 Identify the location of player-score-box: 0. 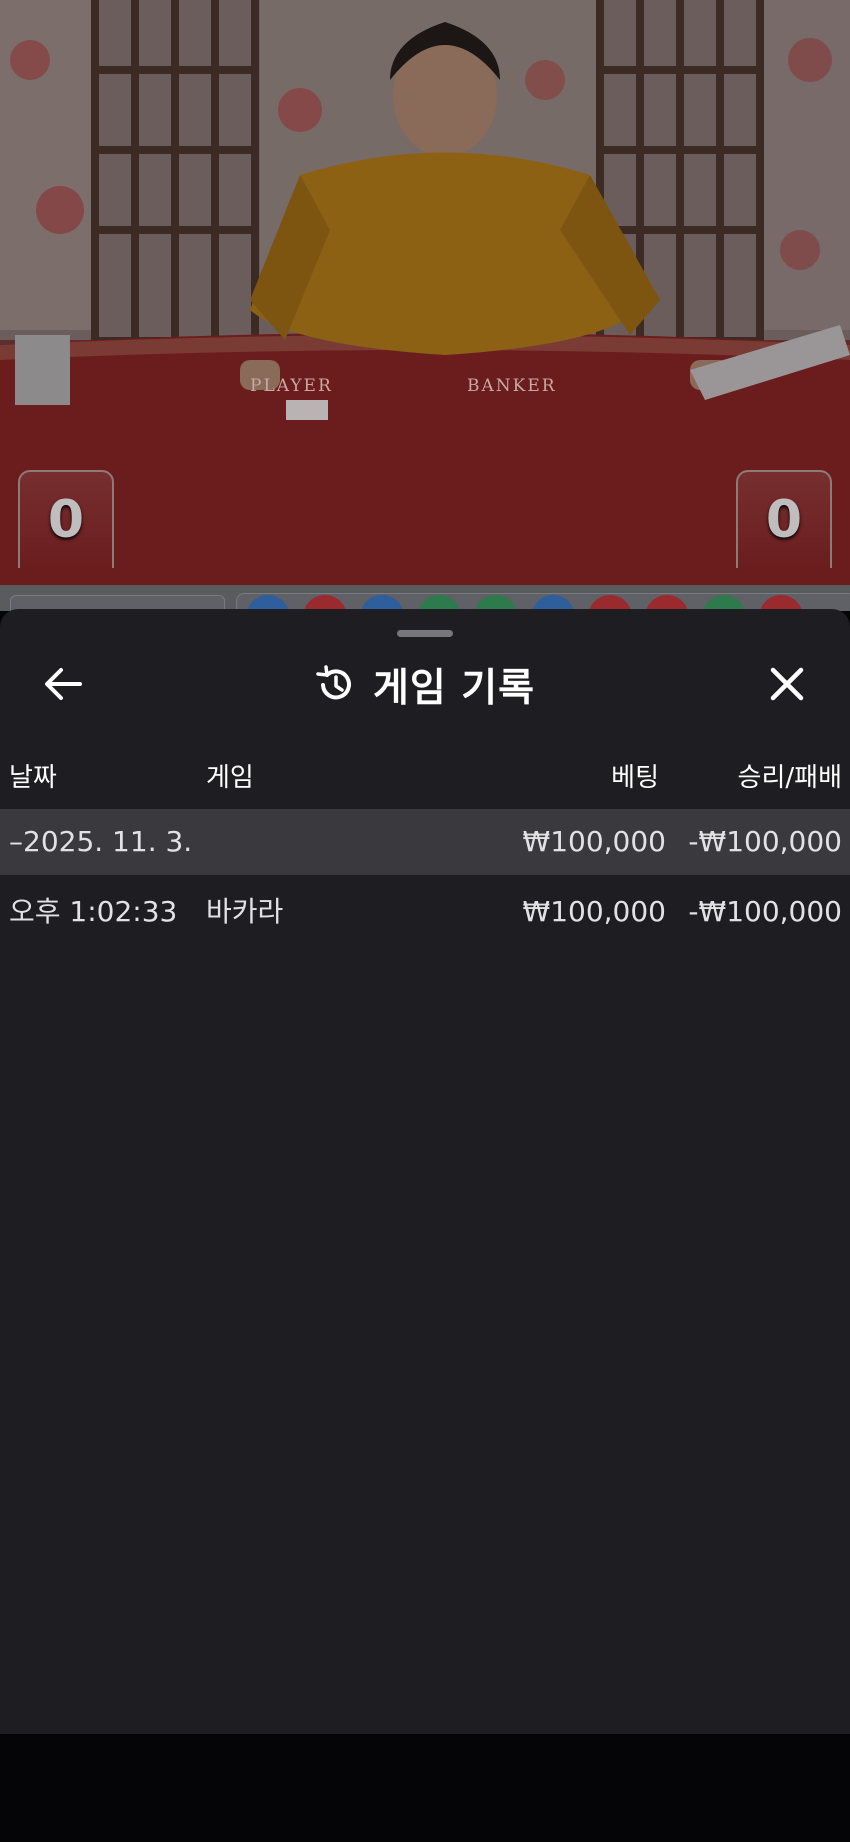
(66, 519).